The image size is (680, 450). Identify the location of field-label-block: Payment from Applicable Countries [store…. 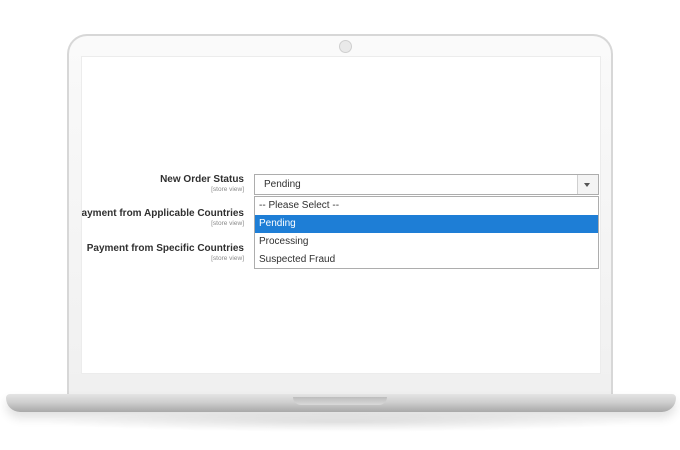
(162, 218).